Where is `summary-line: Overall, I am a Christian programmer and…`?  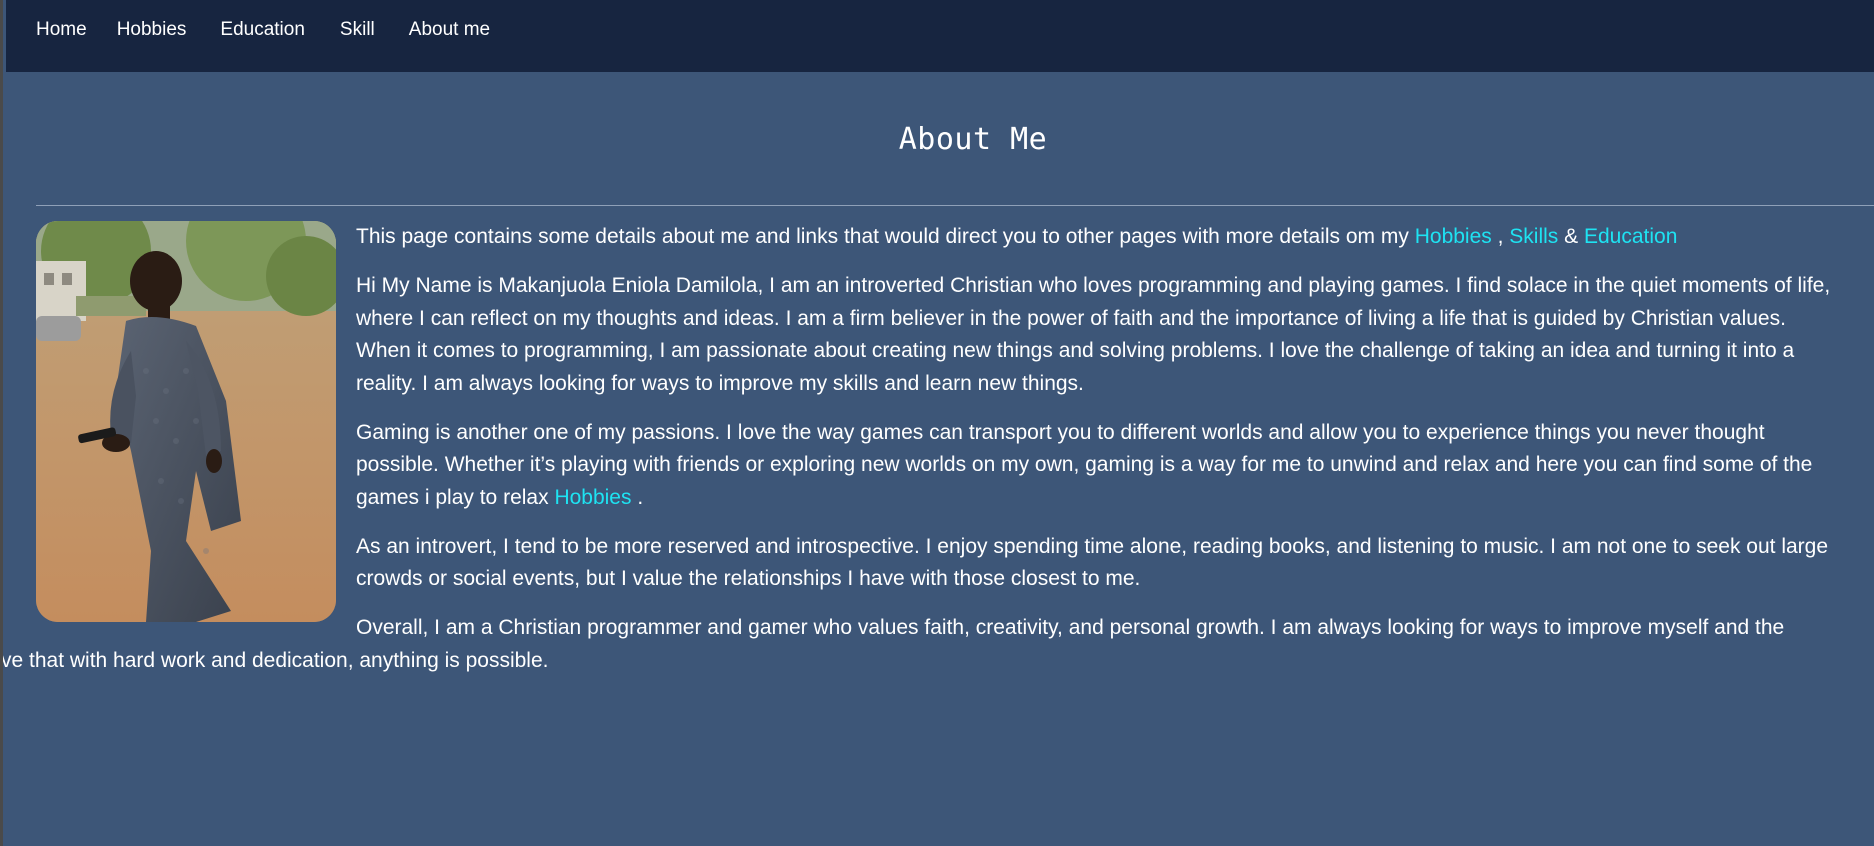 summary-line: Overall, I am a Christian programmer and… is located at coordinates (1070, 627).